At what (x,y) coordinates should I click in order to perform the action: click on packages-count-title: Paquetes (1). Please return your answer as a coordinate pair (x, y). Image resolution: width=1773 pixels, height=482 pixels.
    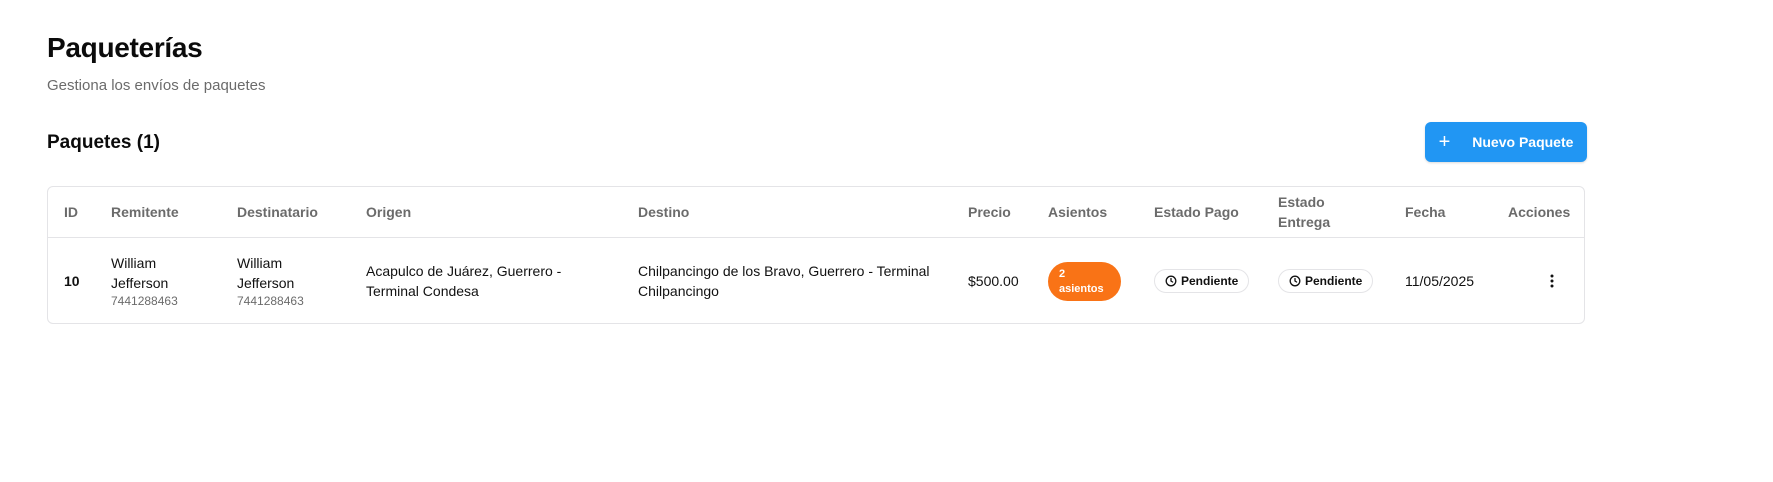
    Looking at the image, I should click on (103, 142).